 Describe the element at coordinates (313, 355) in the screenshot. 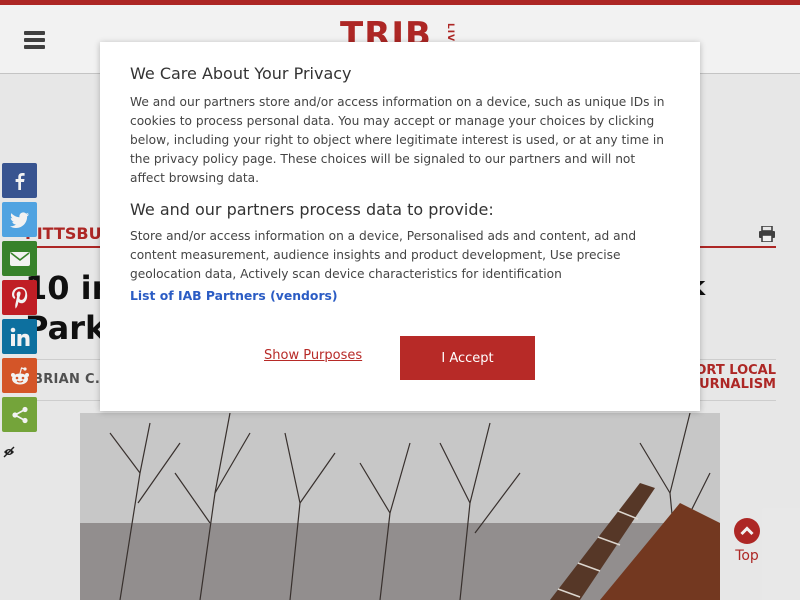

I see `show-purposes-button: Show Purposes` at that location.